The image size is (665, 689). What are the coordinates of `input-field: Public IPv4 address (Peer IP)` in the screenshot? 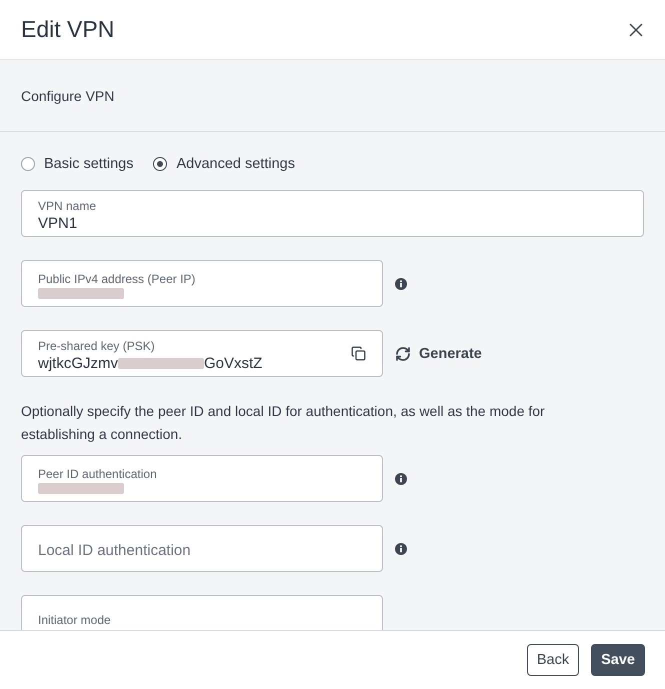 It's located at (202, 283).